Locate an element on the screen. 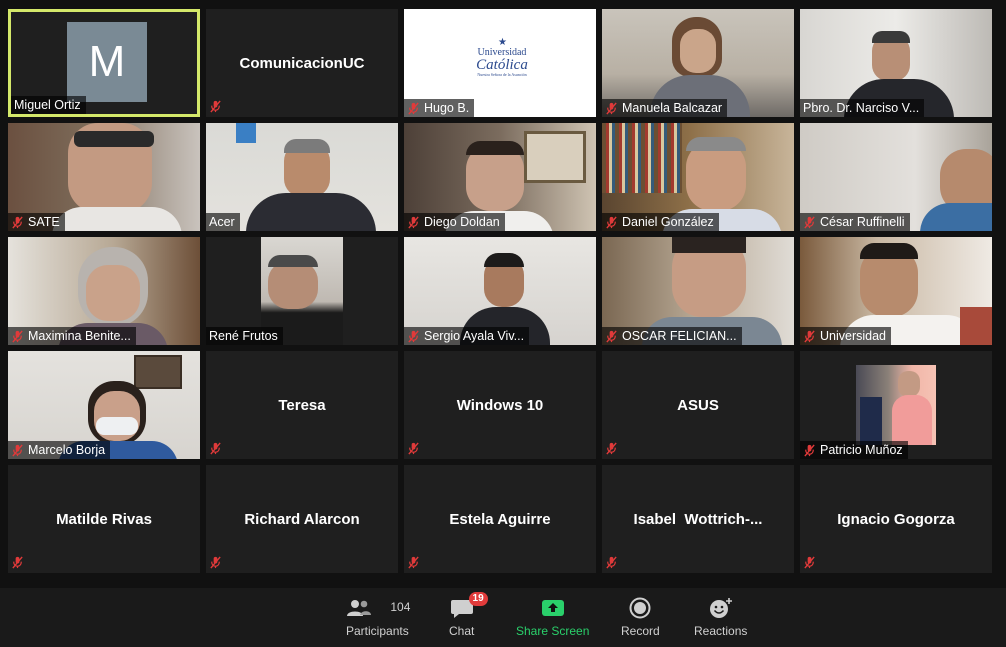 The image size is (1006, 647). participant-name: SATE is located at coordinates (44, 222).